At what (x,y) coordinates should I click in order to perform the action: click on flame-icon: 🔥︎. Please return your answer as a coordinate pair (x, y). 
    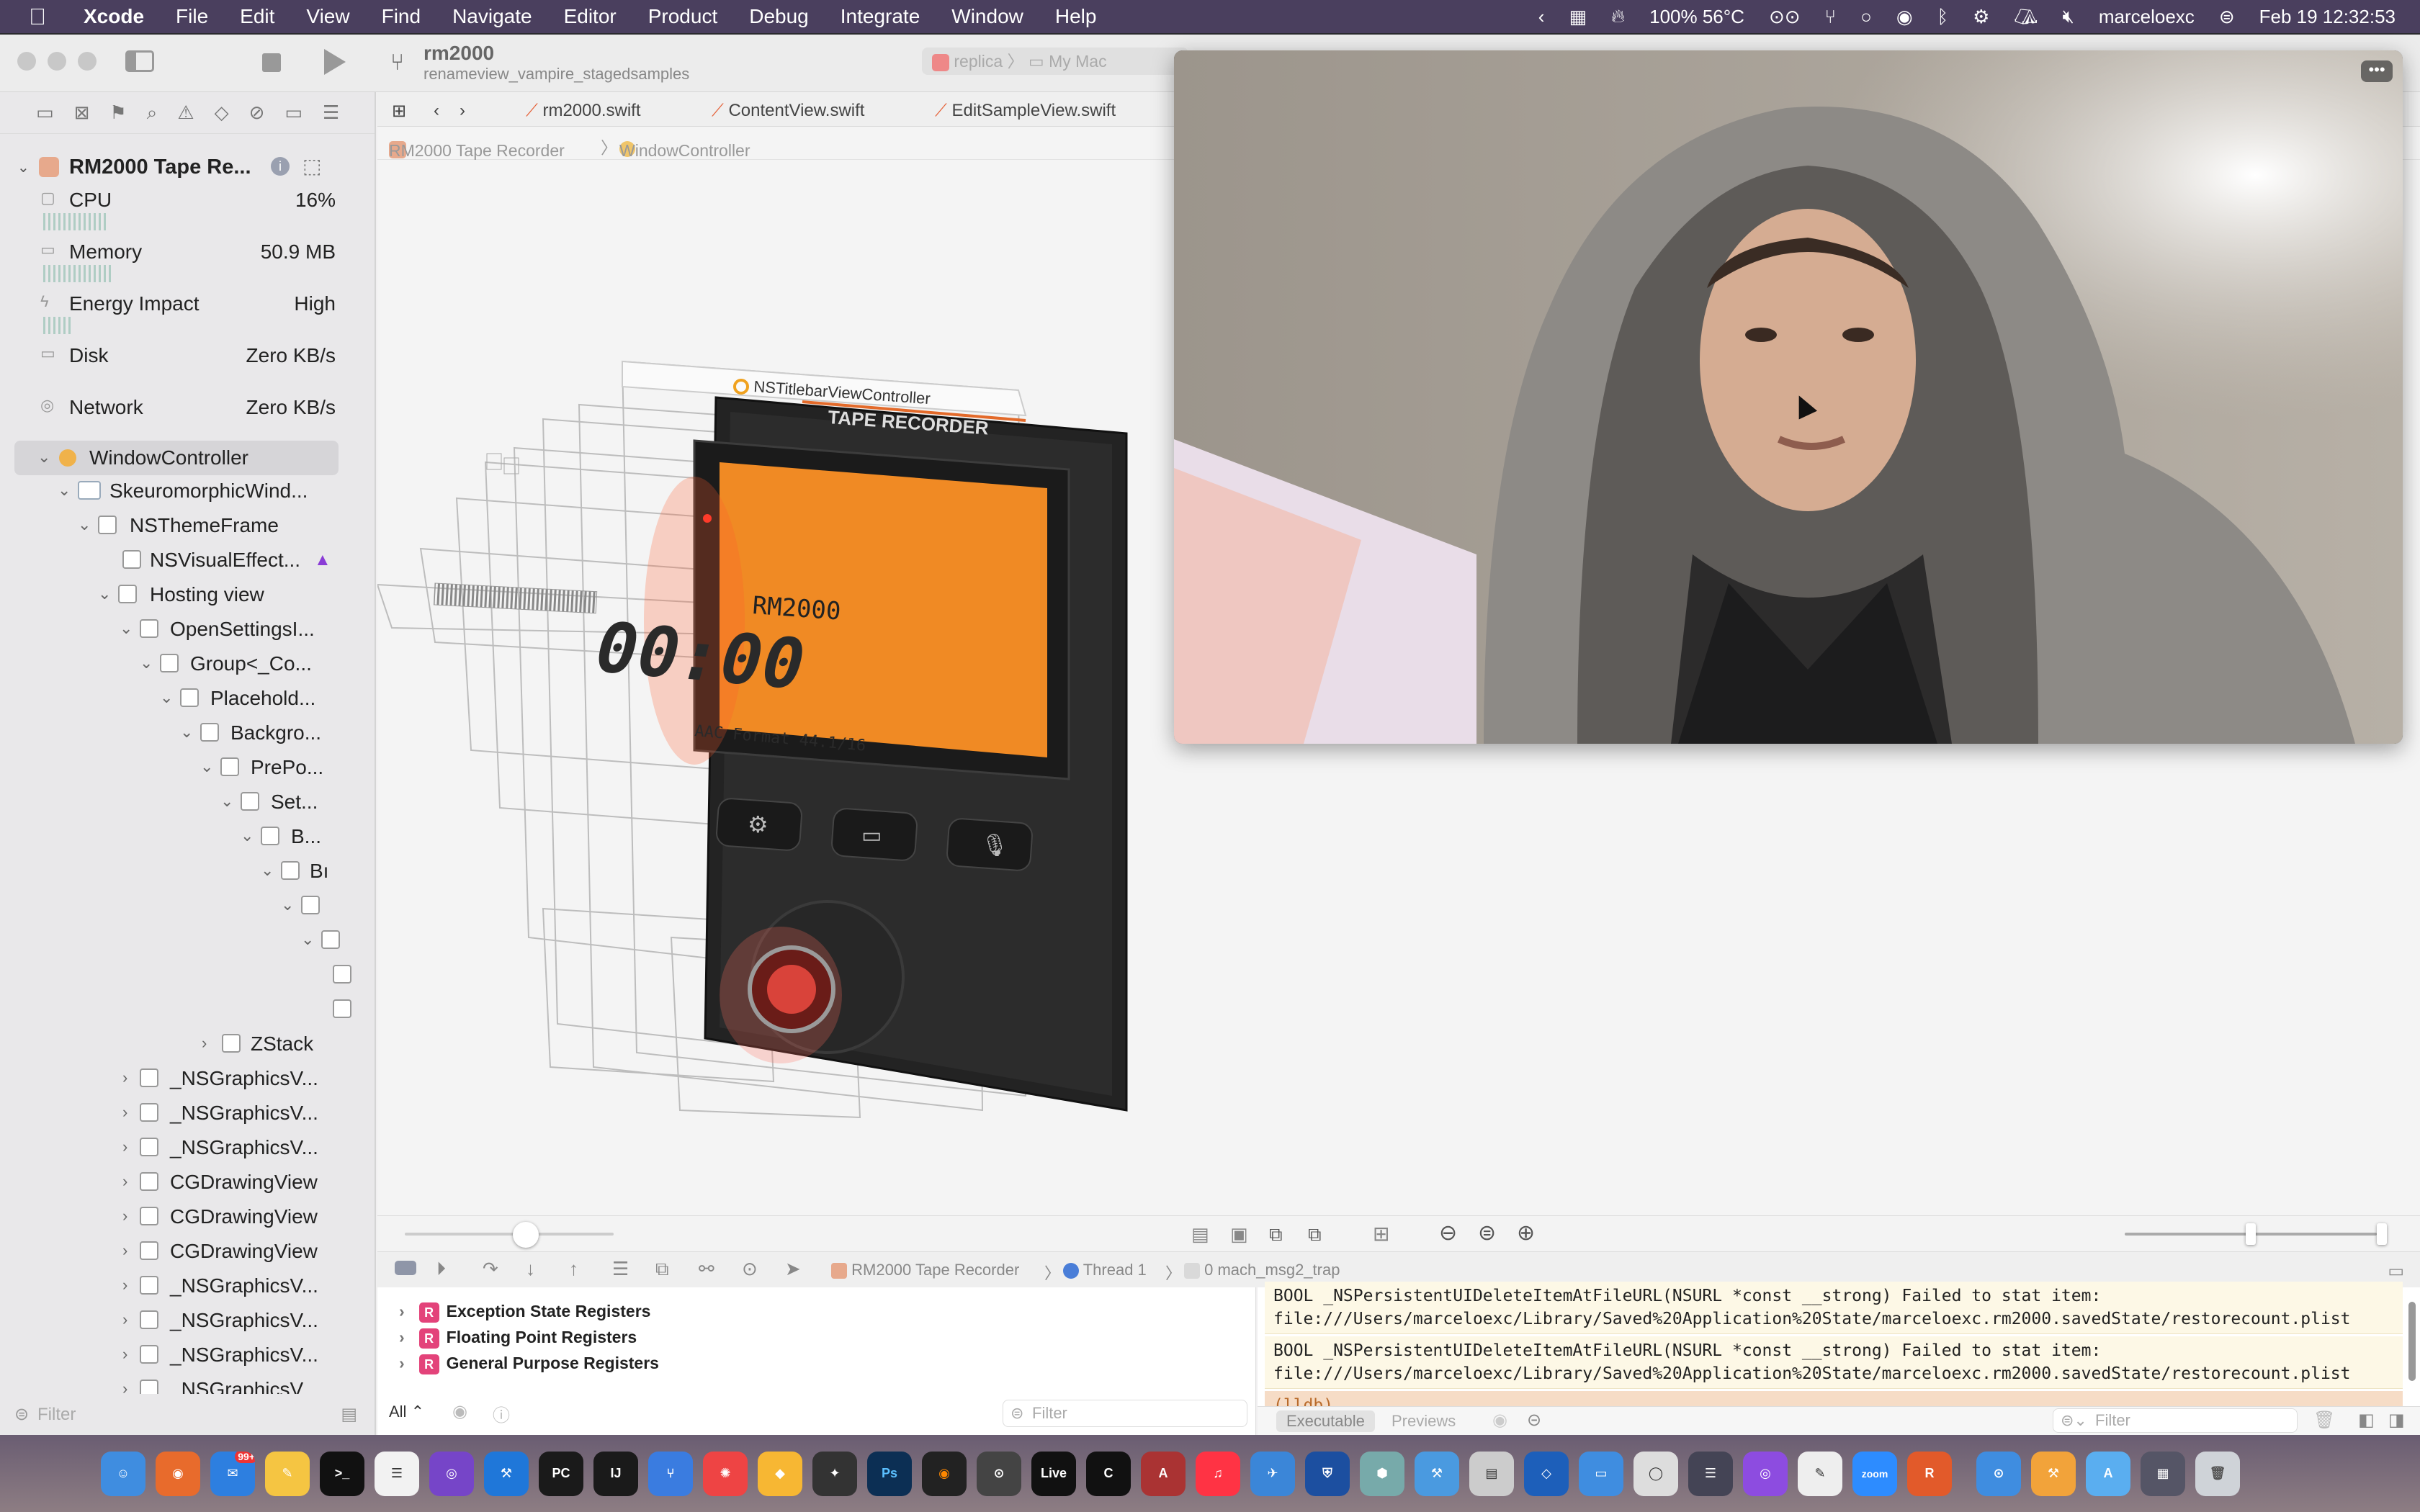
    Looking at the image, I should click on (1618, 16).